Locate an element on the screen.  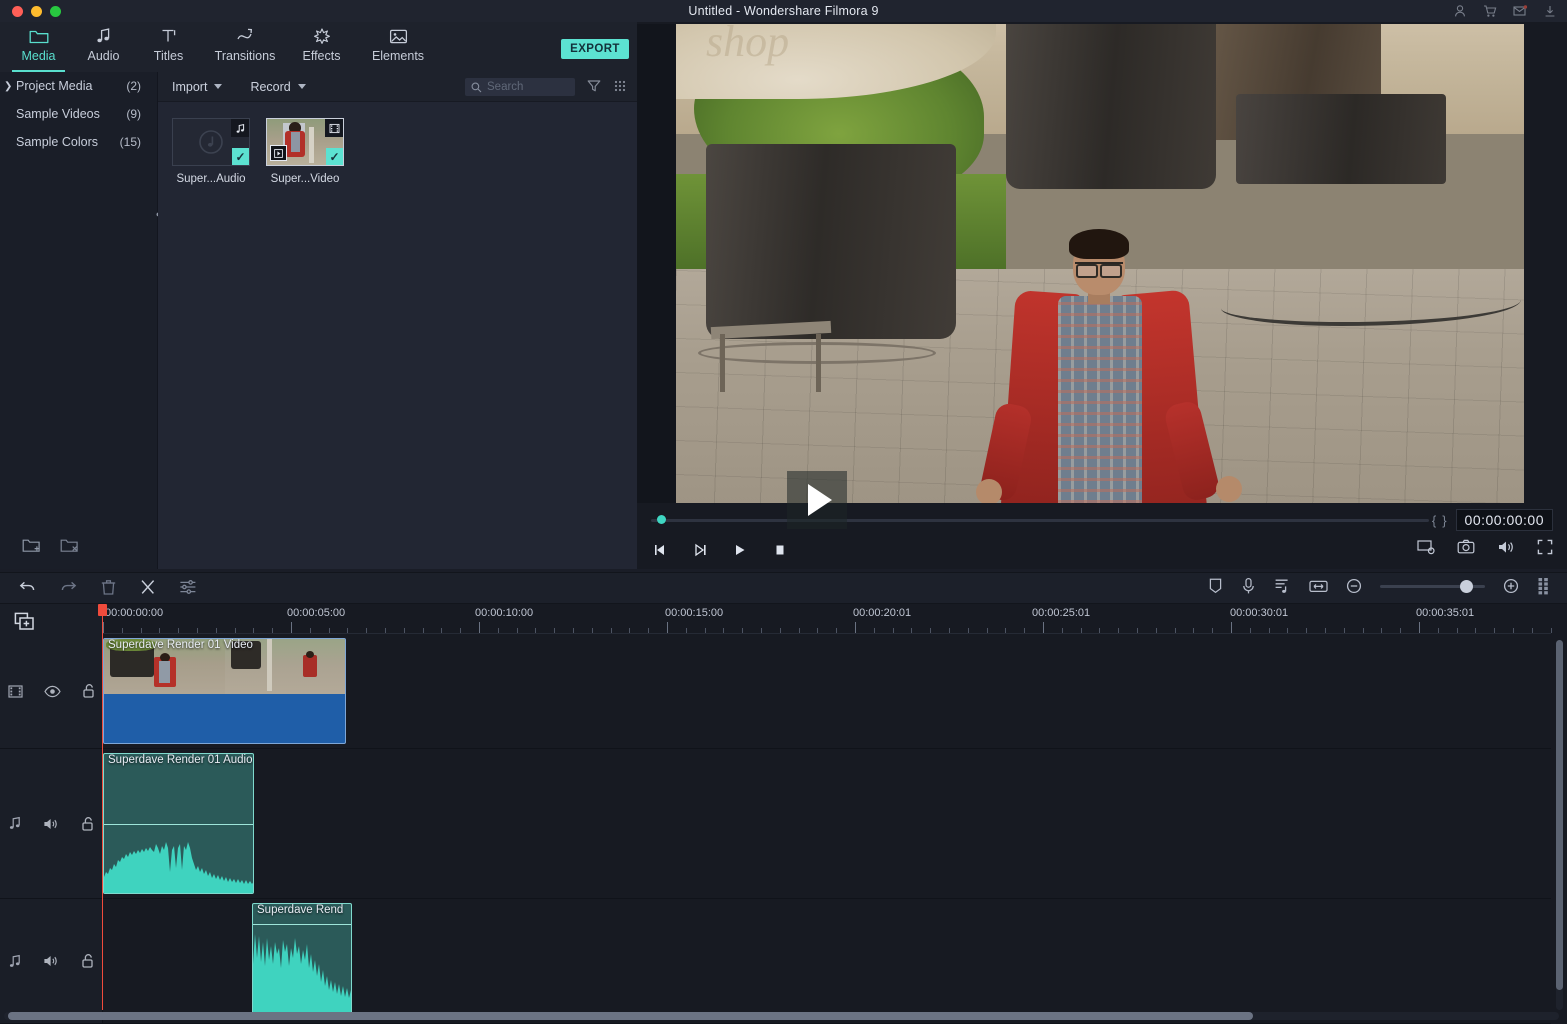
timeline-clip-audio-1: Superdave Render 01 Audio is located at coordinates (178, 823).